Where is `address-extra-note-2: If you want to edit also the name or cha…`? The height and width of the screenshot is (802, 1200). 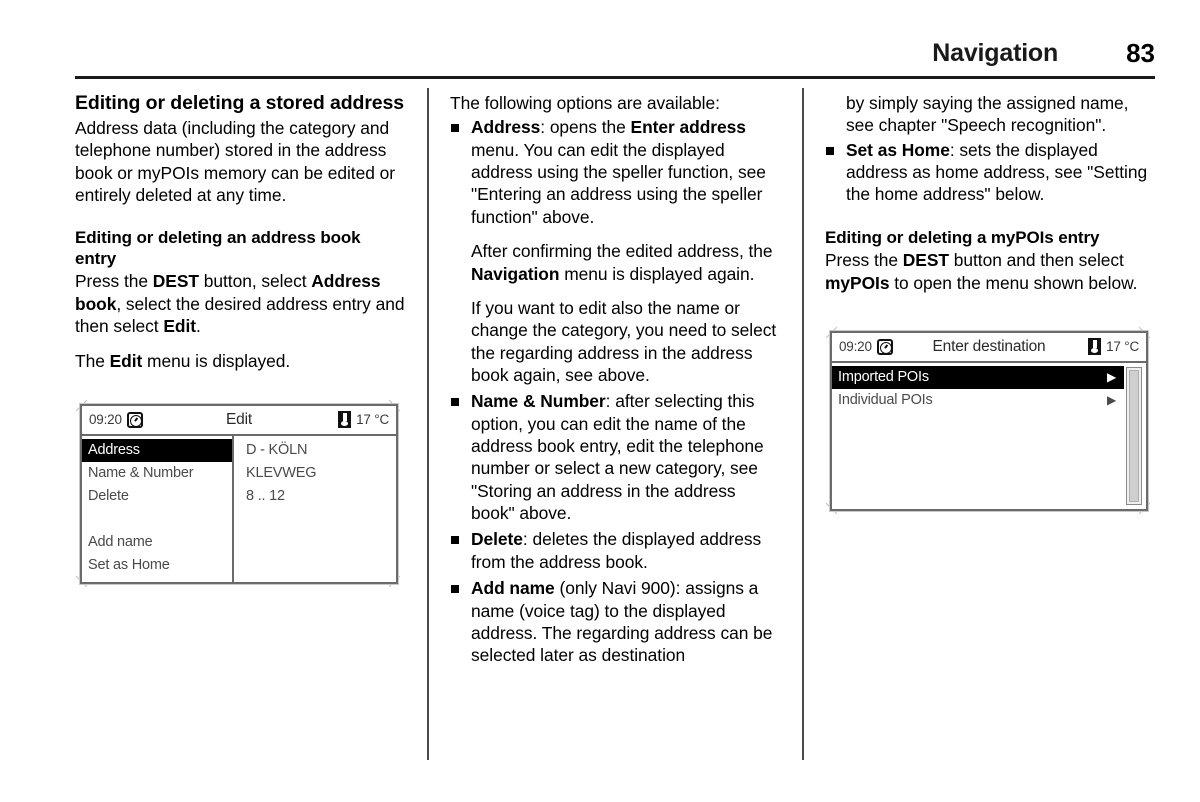 address-extra-note-2: If you want to edit also the name or cha… is located at coordinates (624, 341).